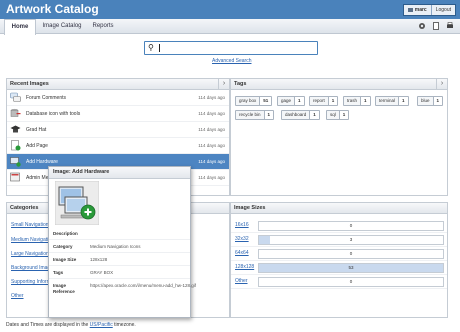 The height and width of the screenshot is (332, 460). Describe the element at coordinates (244, 267) in the screenshot. I see `size-link: 128x128` at that location.